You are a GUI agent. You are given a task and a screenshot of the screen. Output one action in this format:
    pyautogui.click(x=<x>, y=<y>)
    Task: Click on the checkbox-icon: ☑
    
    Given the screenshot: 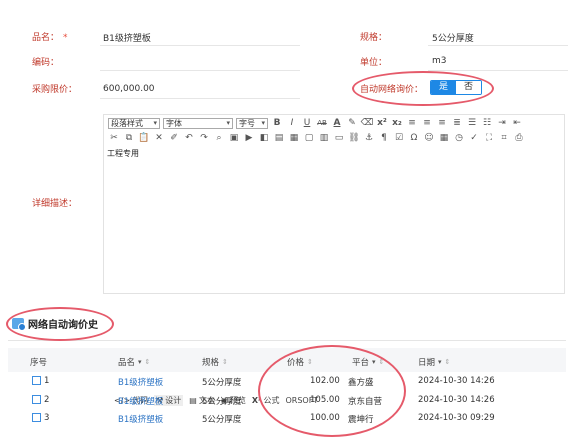 What is the action you would take?
    pyautogui.click(x=399, y=138)
    